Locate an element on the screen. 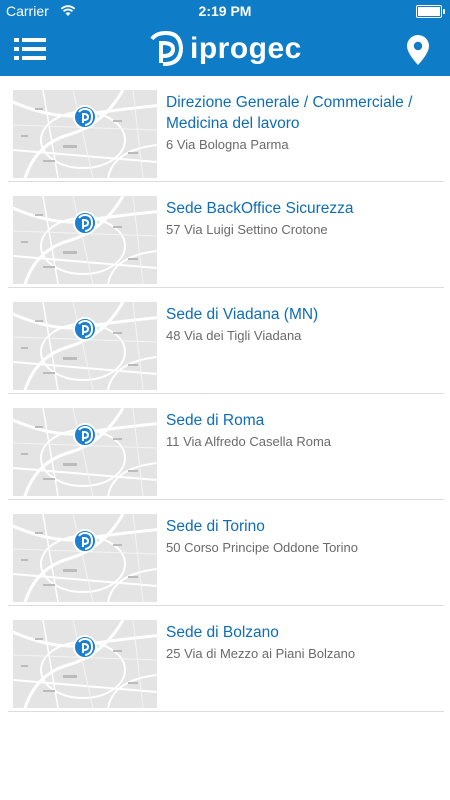 This screenshot has height=800, width=450. brand-name: iprogec is located at coordinates (246, 48).